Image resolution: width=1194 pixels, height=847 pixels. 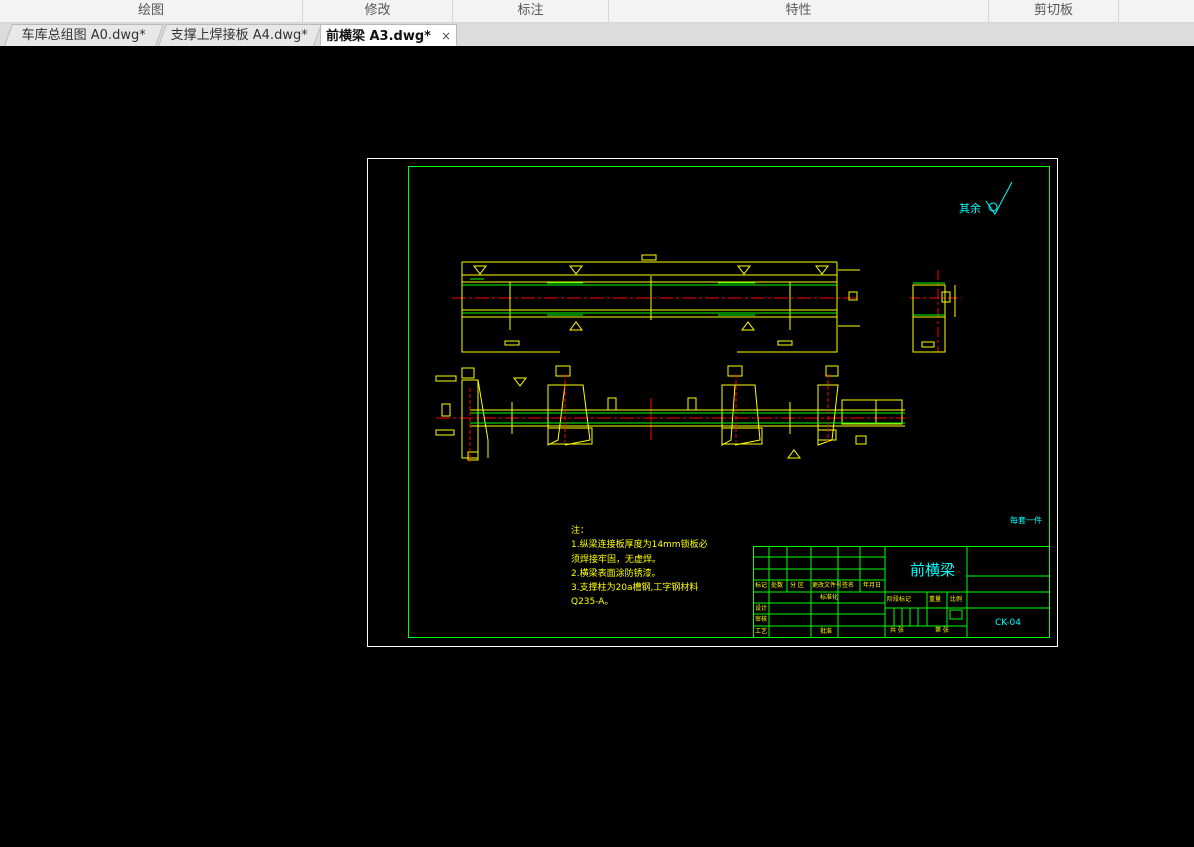 I want to click on notes-heading: 注：, so click(x=580, y=531).